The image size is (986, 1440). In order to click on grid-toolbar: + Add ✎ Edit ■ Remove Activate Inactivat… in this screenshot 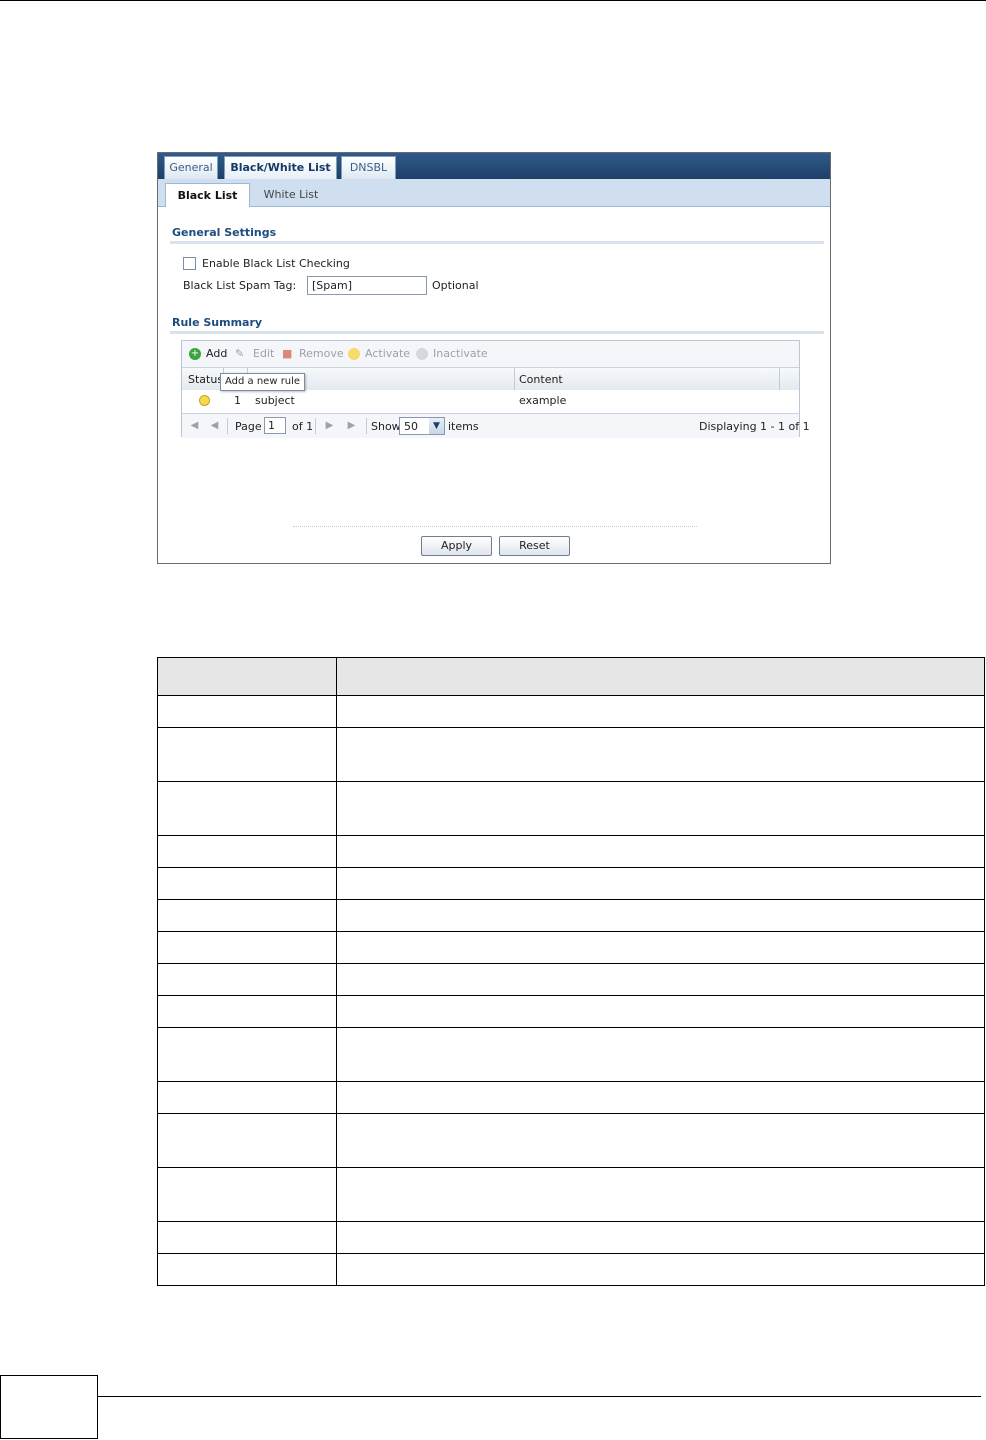, I will do `click(490, 354)`.